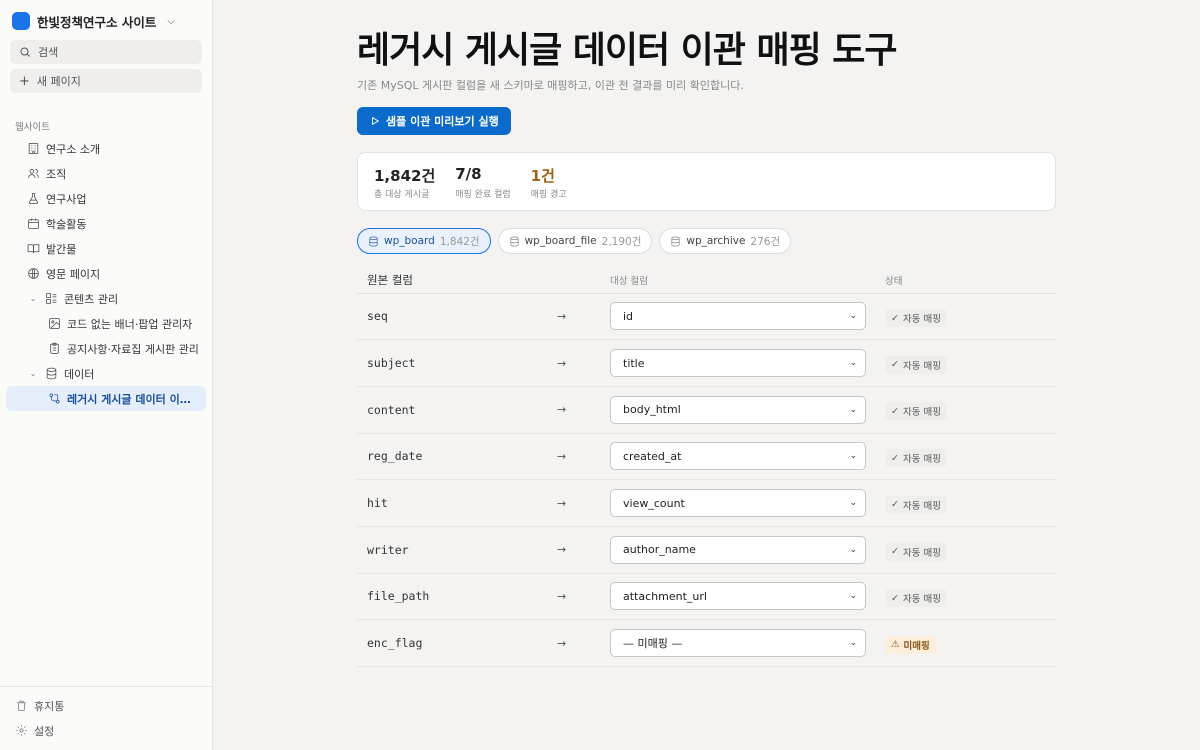  I want to click on sidebar-item-english: 영문 페이지, so click(106, 273).